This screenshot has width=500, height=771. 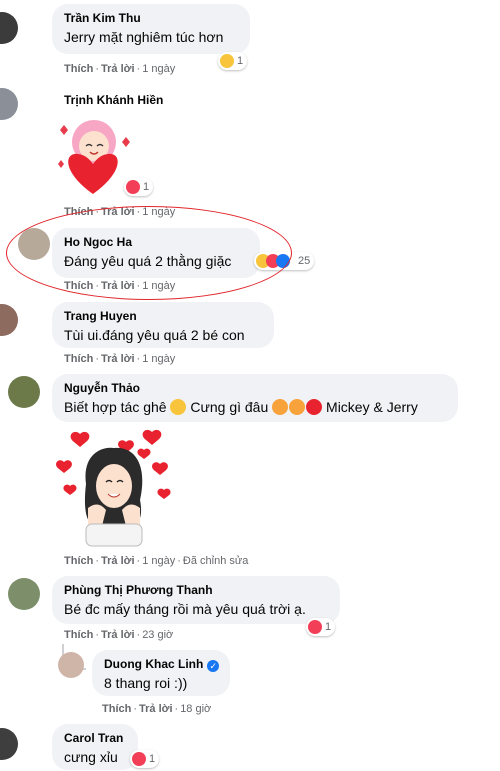 I want to click on text-part: Mickey & Jerry, so click(x=370, y=407).